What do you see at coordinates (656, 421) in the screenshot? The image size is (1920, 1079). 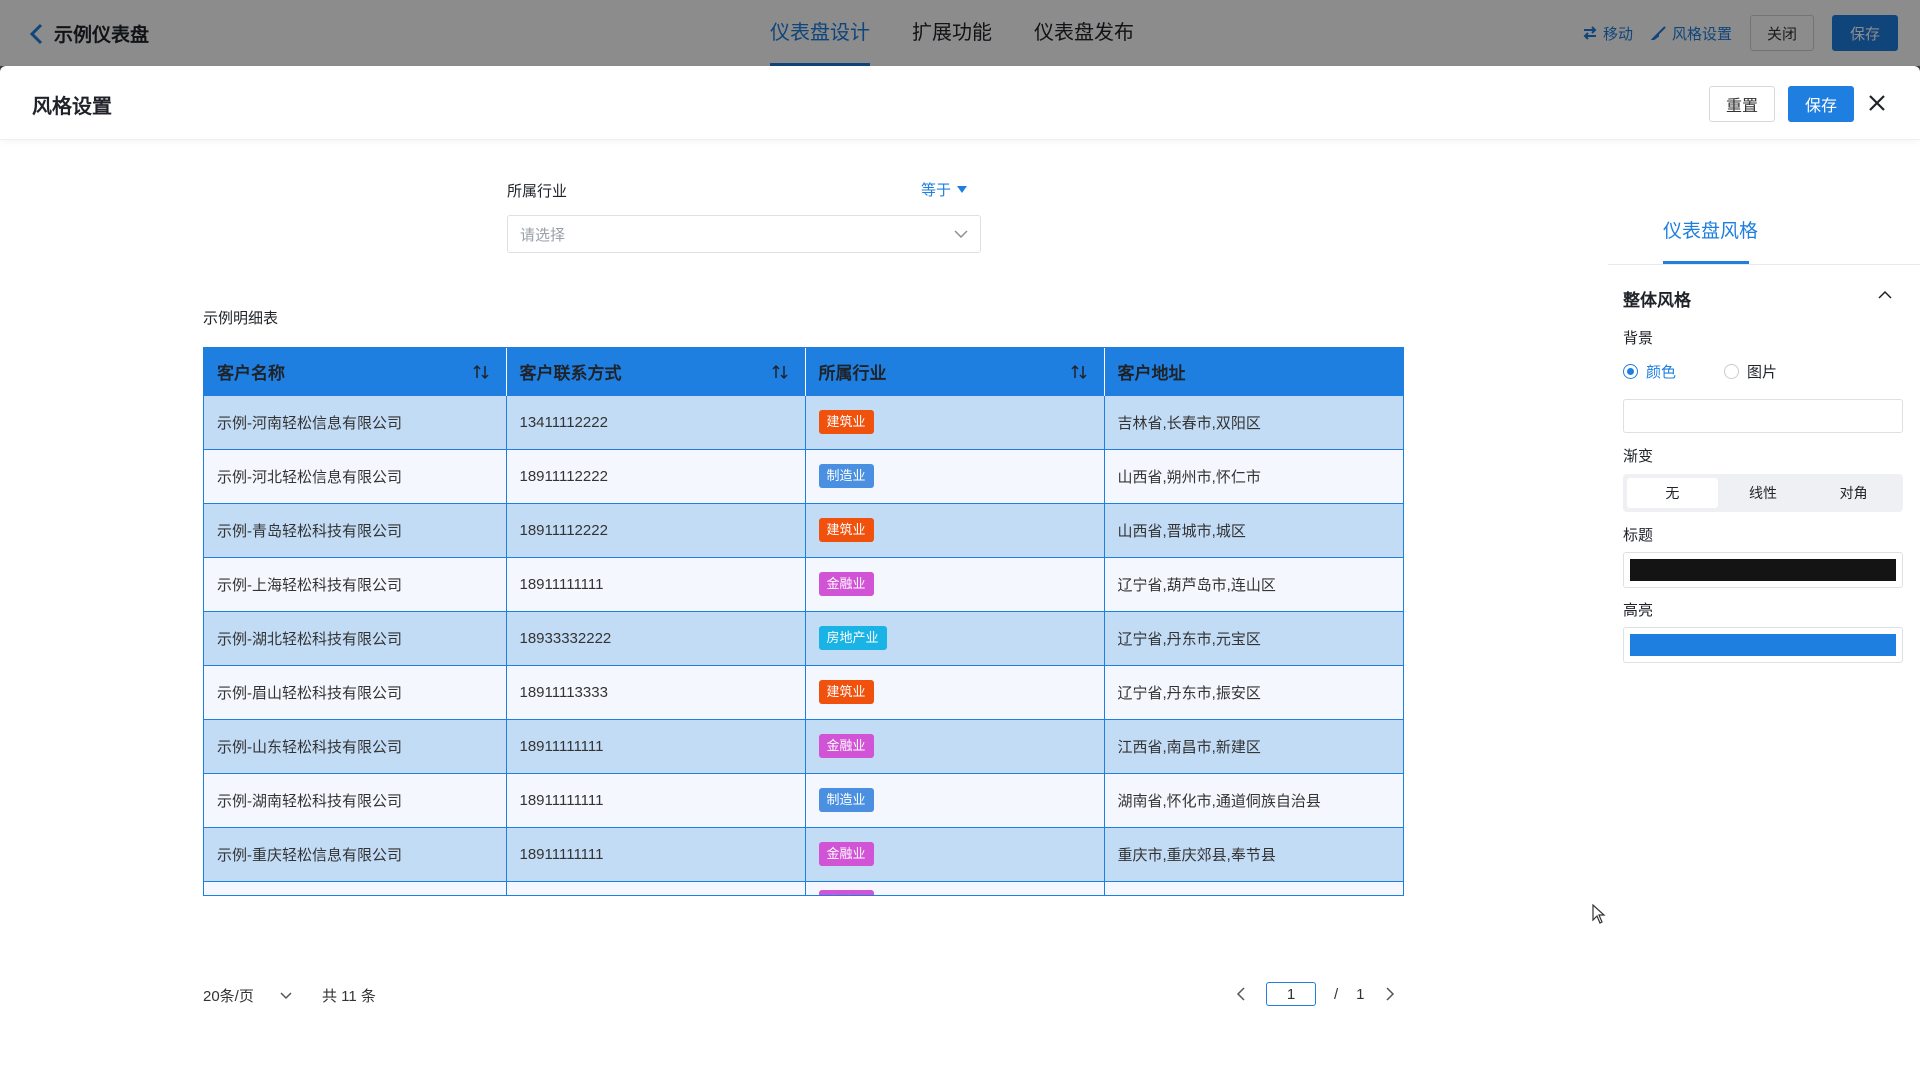 I see `cell-phone: 13411112222` at bounding box center [656, 421].